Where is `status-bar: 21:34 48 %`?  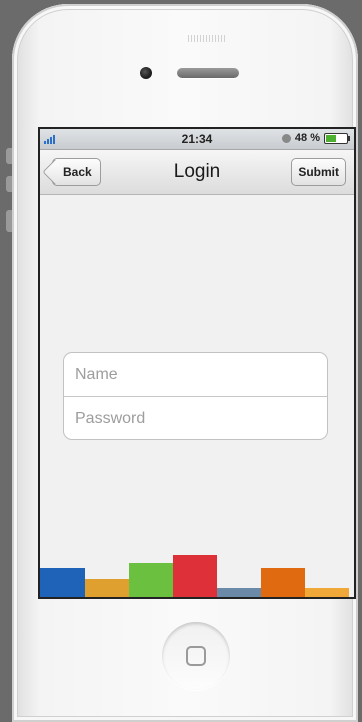
status-bar: 21:34 48 % is located at coordinates (197, 139).